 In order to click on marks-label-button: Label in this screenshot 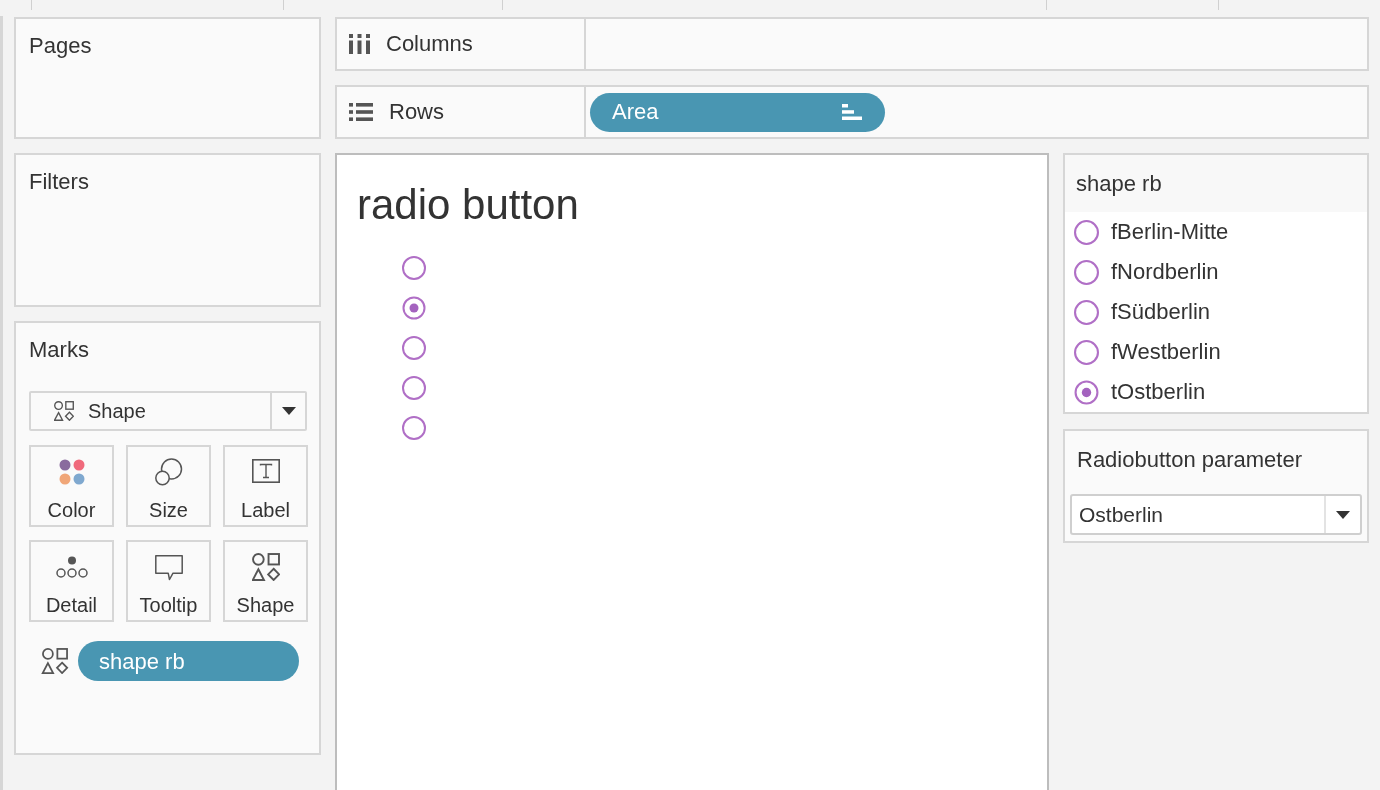, I will do `click(265, 486)`.